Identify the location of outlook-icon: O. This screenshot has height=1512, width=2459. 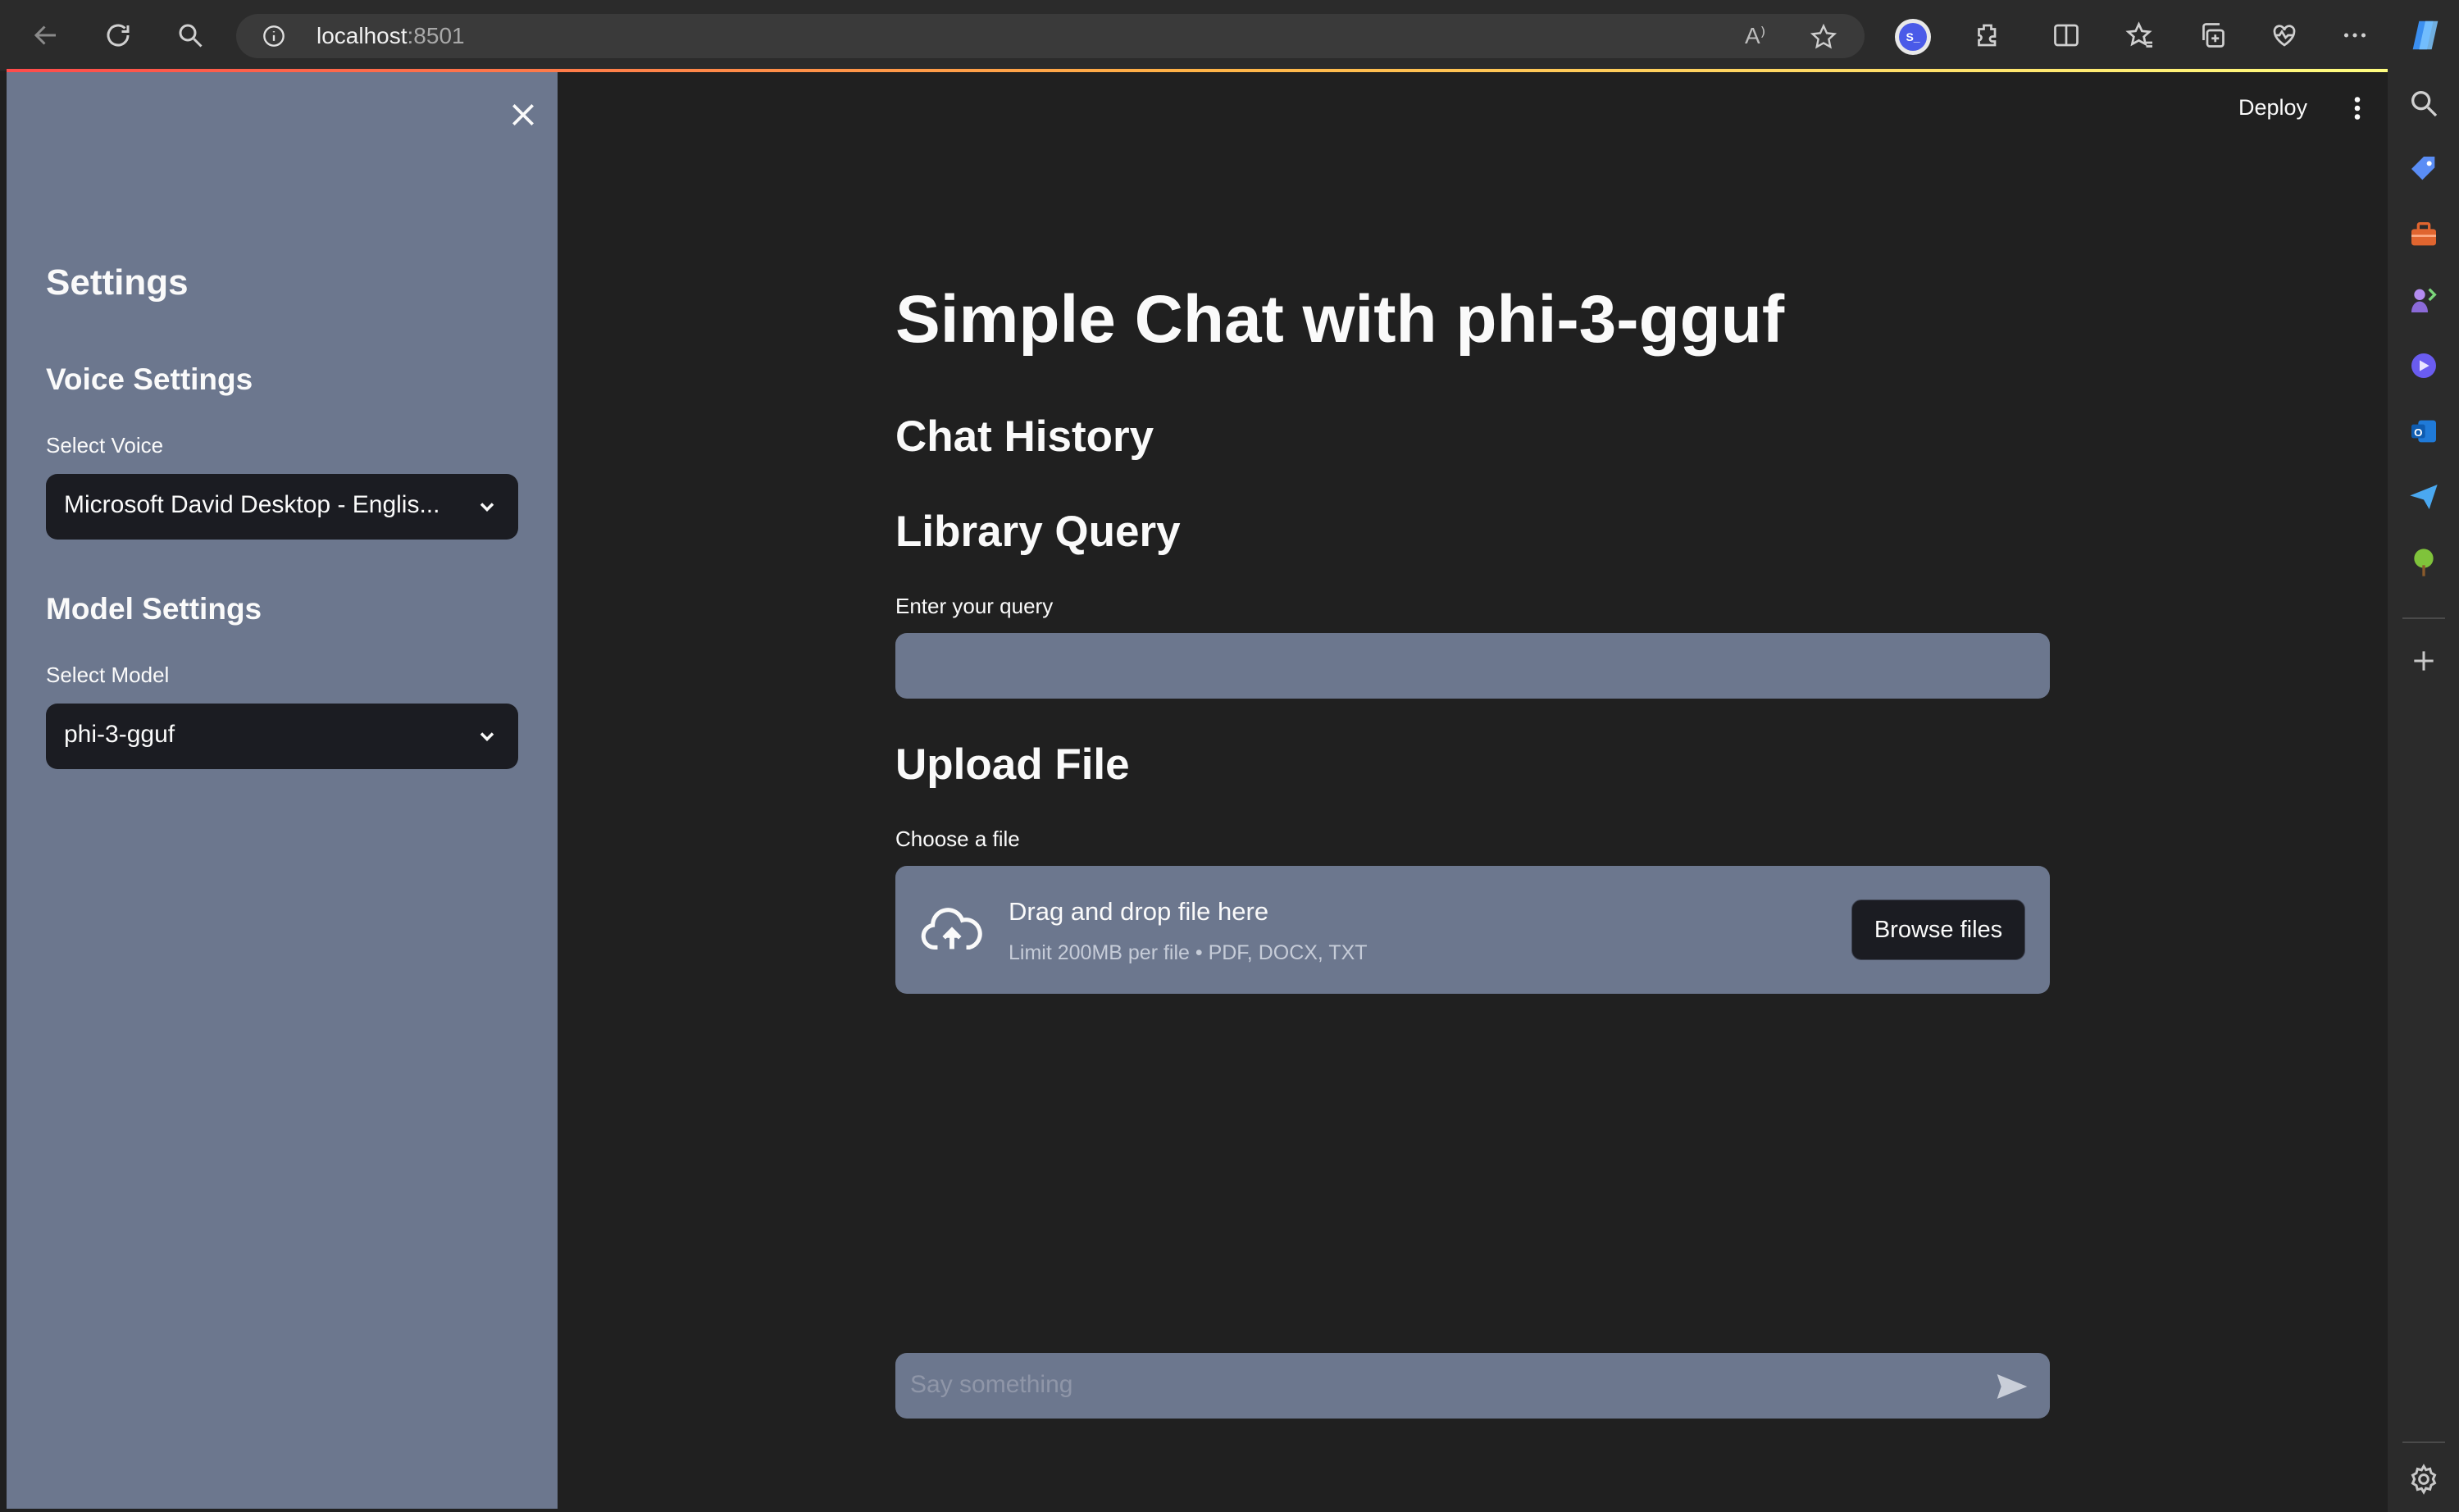
(2423, 431).